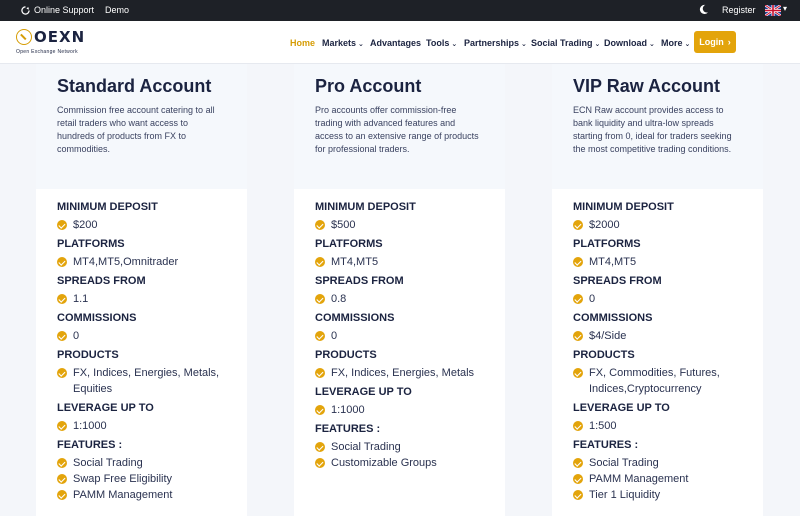  I want to click on feature-item: Tier 1 Liquidity, so click(661, 496).